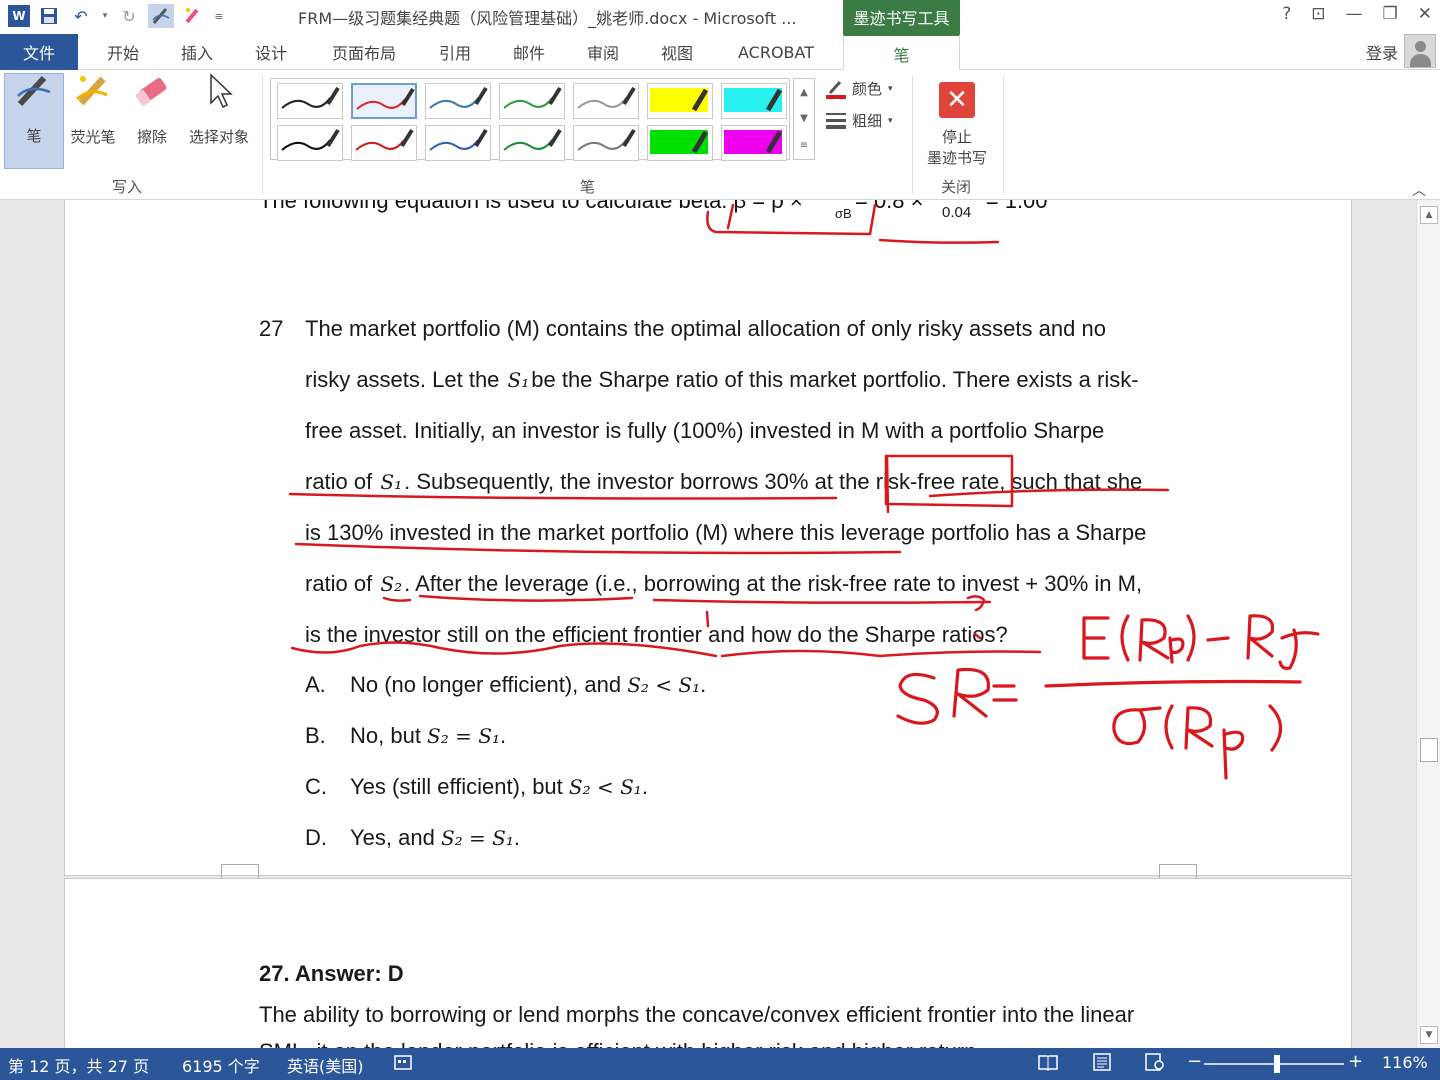 Image resolution: width=1440 pixels, height=1080 pixels. I want to click on collapse-ribbon-icon: ︿, so click(1419, 190).